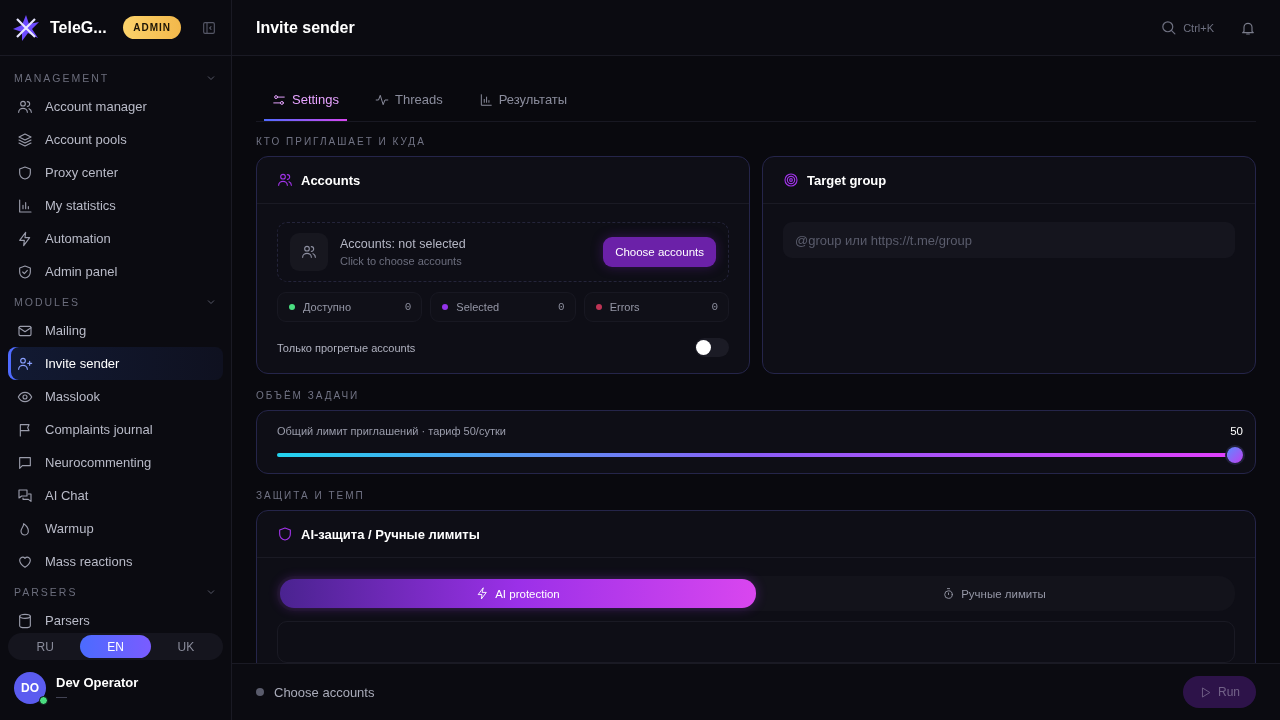  What do you see at coordinates (382, 99) in the screenshot?
I see `pulse-icon` at bounding box center [382, 99].